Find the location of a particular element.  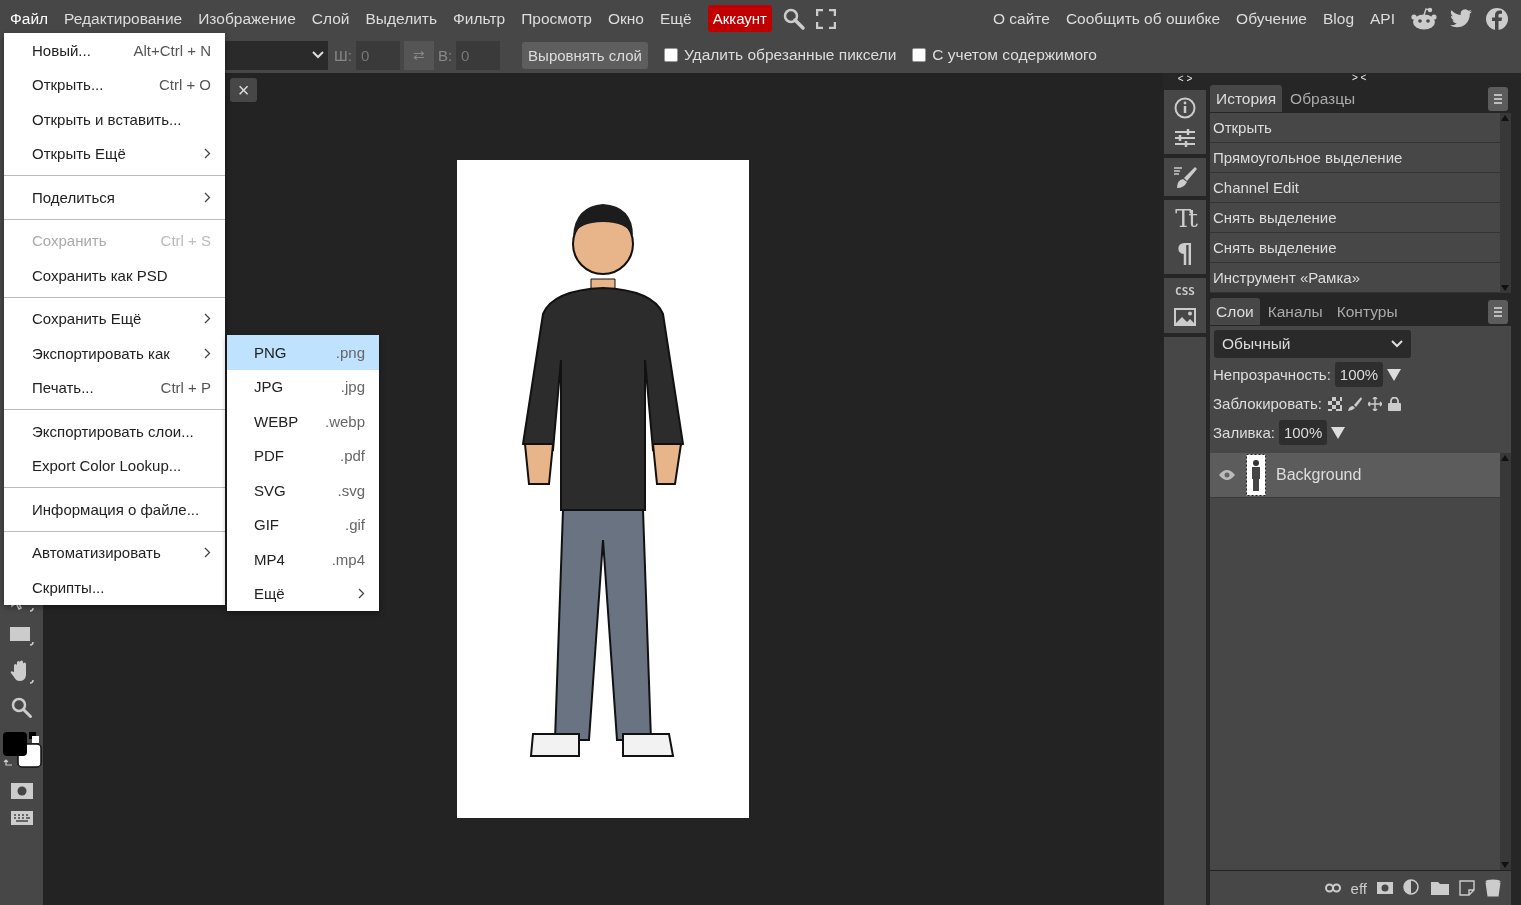

folder-icon is located at coordinates (1440, 888).